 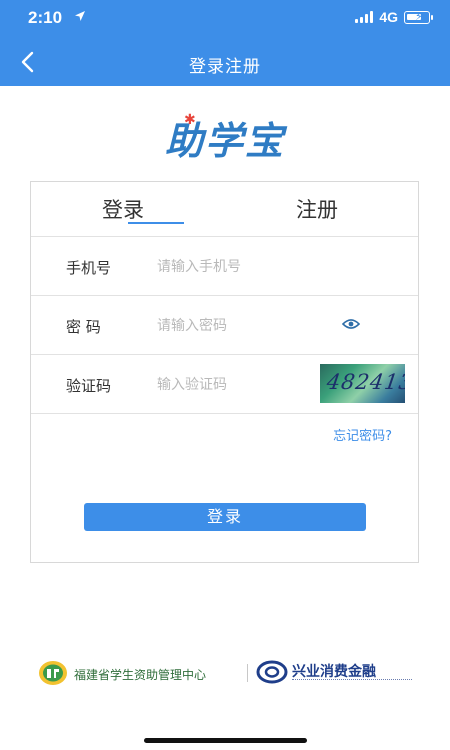 What do you see at coordinates (225, 517) in the screenshot?
I see `login-button: 登录` at bounding box center [225, 517].